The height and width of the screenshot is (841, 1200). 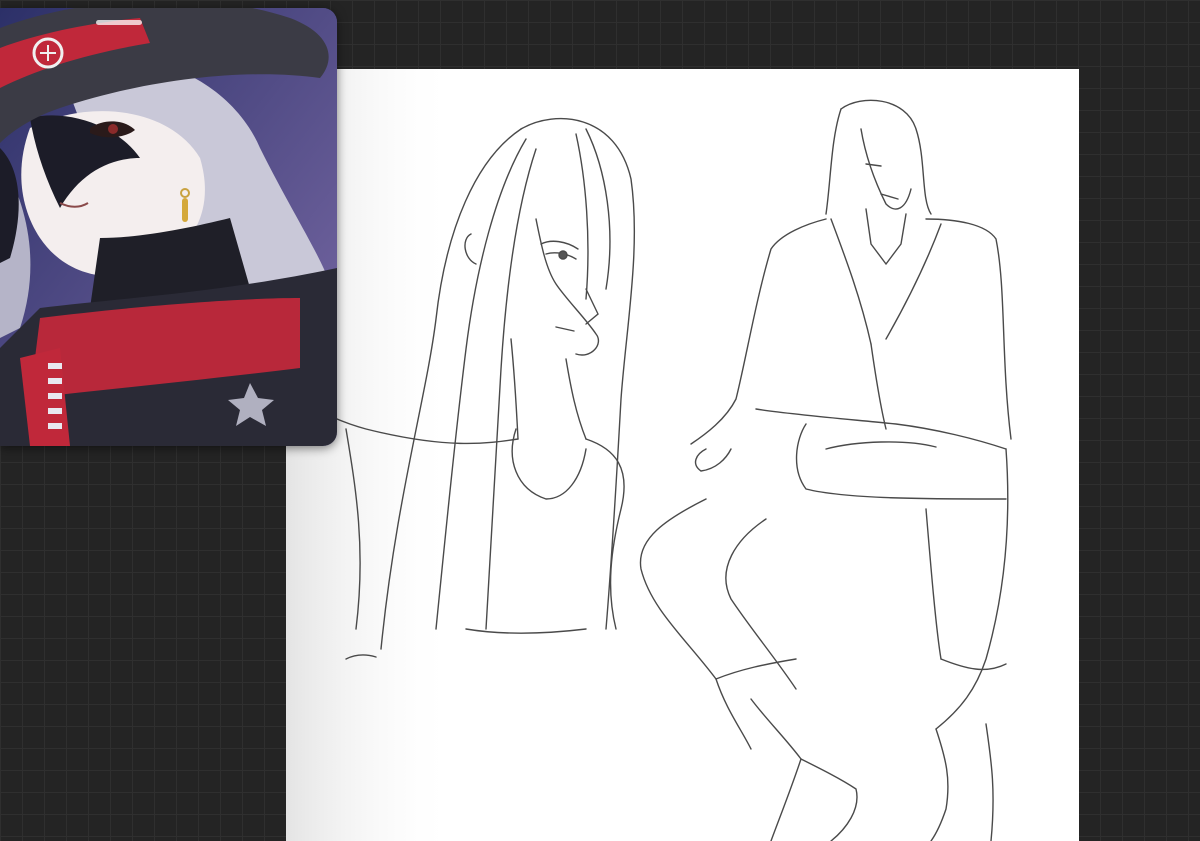 I want to click on window-grab-handle, so click(x=119, y=22).